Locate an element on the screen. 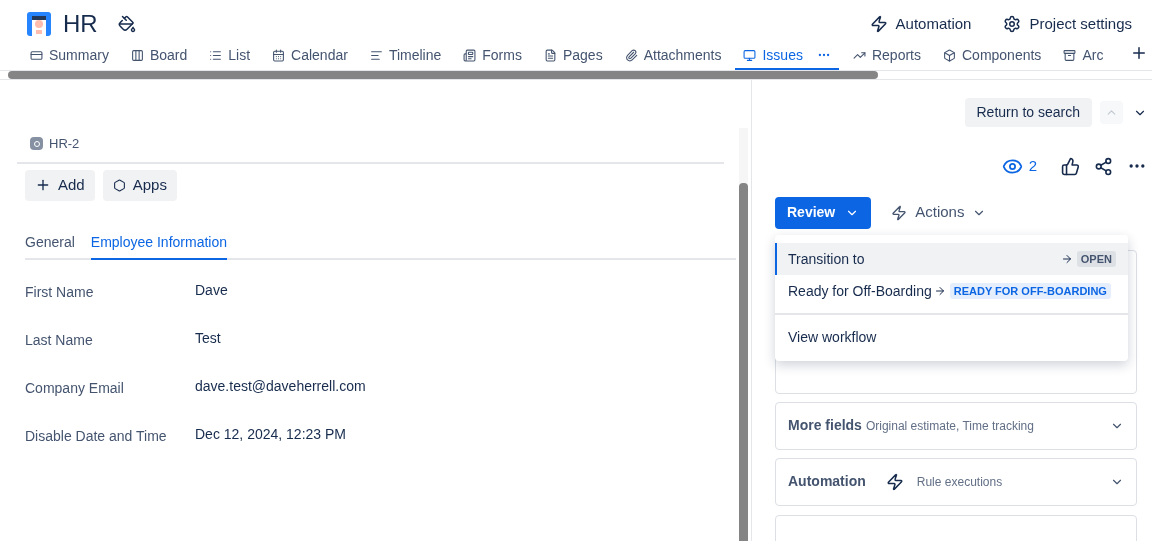 The image size is (1152, 541). status-lozenge: READY FOR OFF-BOARDING is located at coordinates (1030, 291).